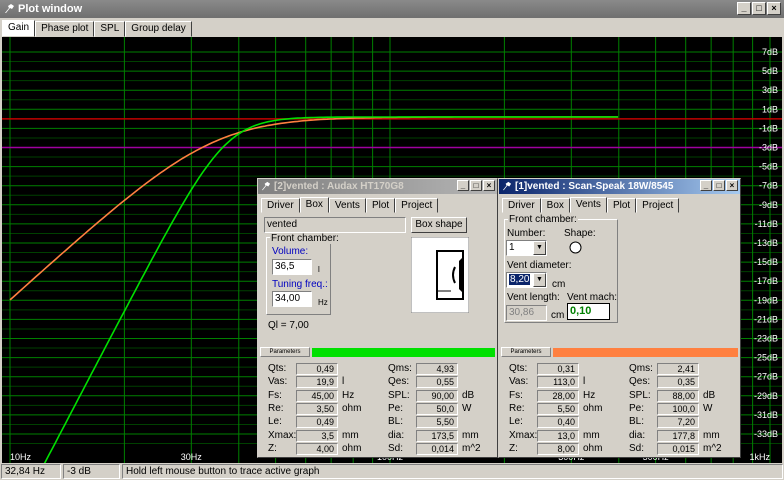 This screenshot has height=480, width=784. I want to click on param-row: Z: 4,00 ohm, so click(317, 449).